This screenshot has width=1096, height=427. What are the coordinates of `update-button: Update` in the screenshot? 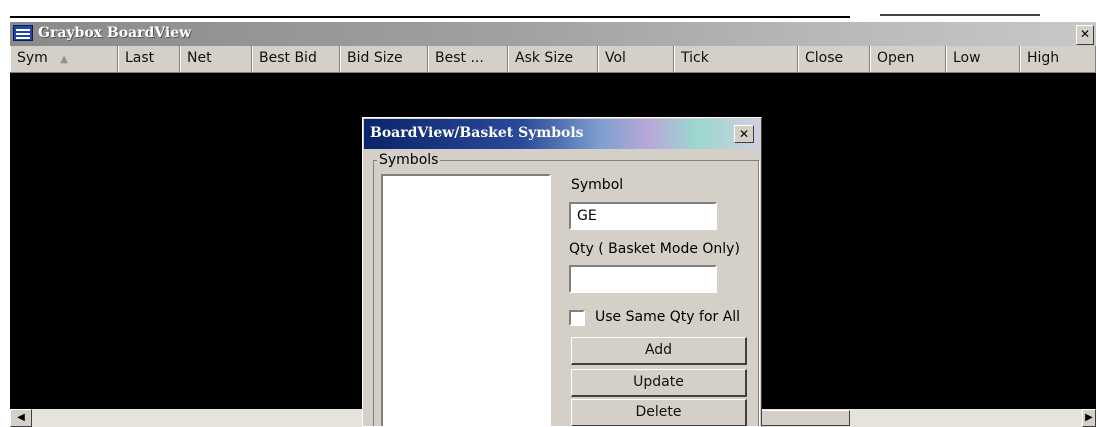 It's located at (659, 383).